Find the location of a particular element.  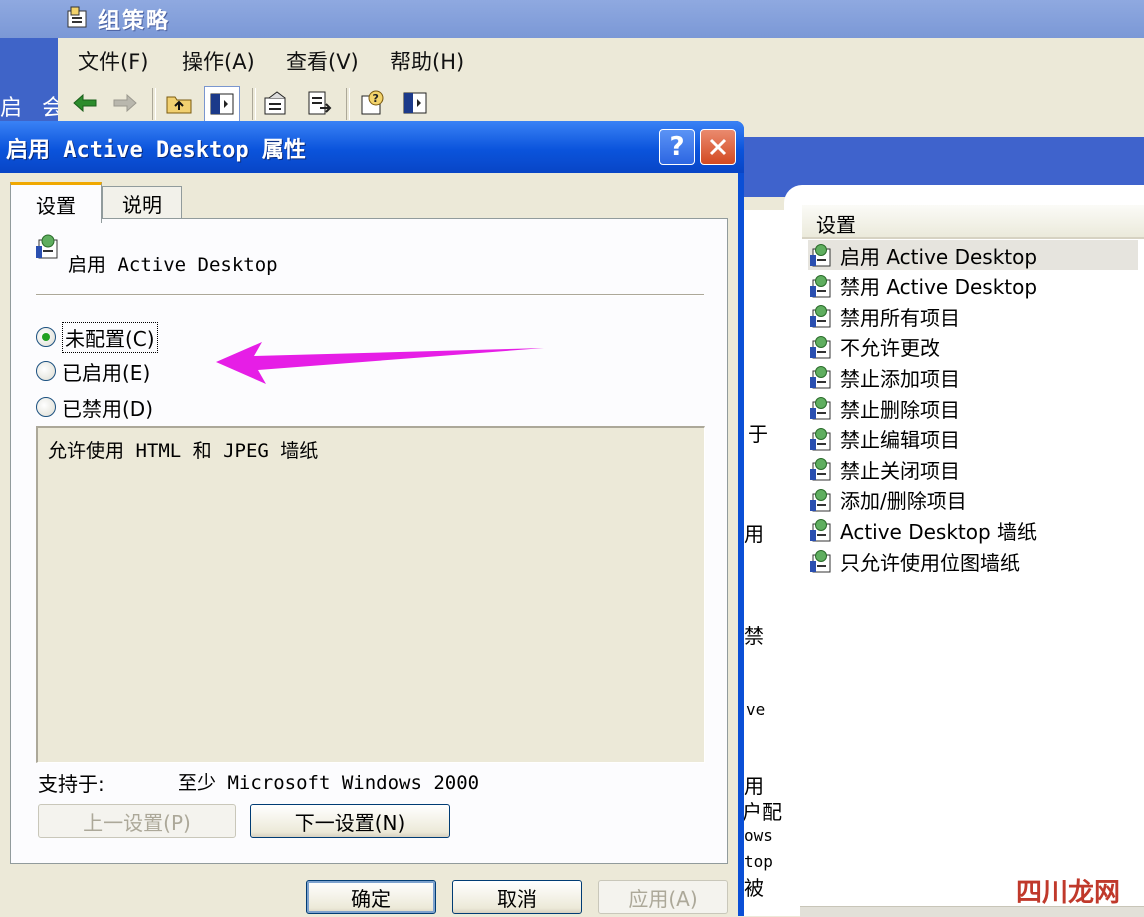

help-icon: ? is located at coordinates (373, 103).